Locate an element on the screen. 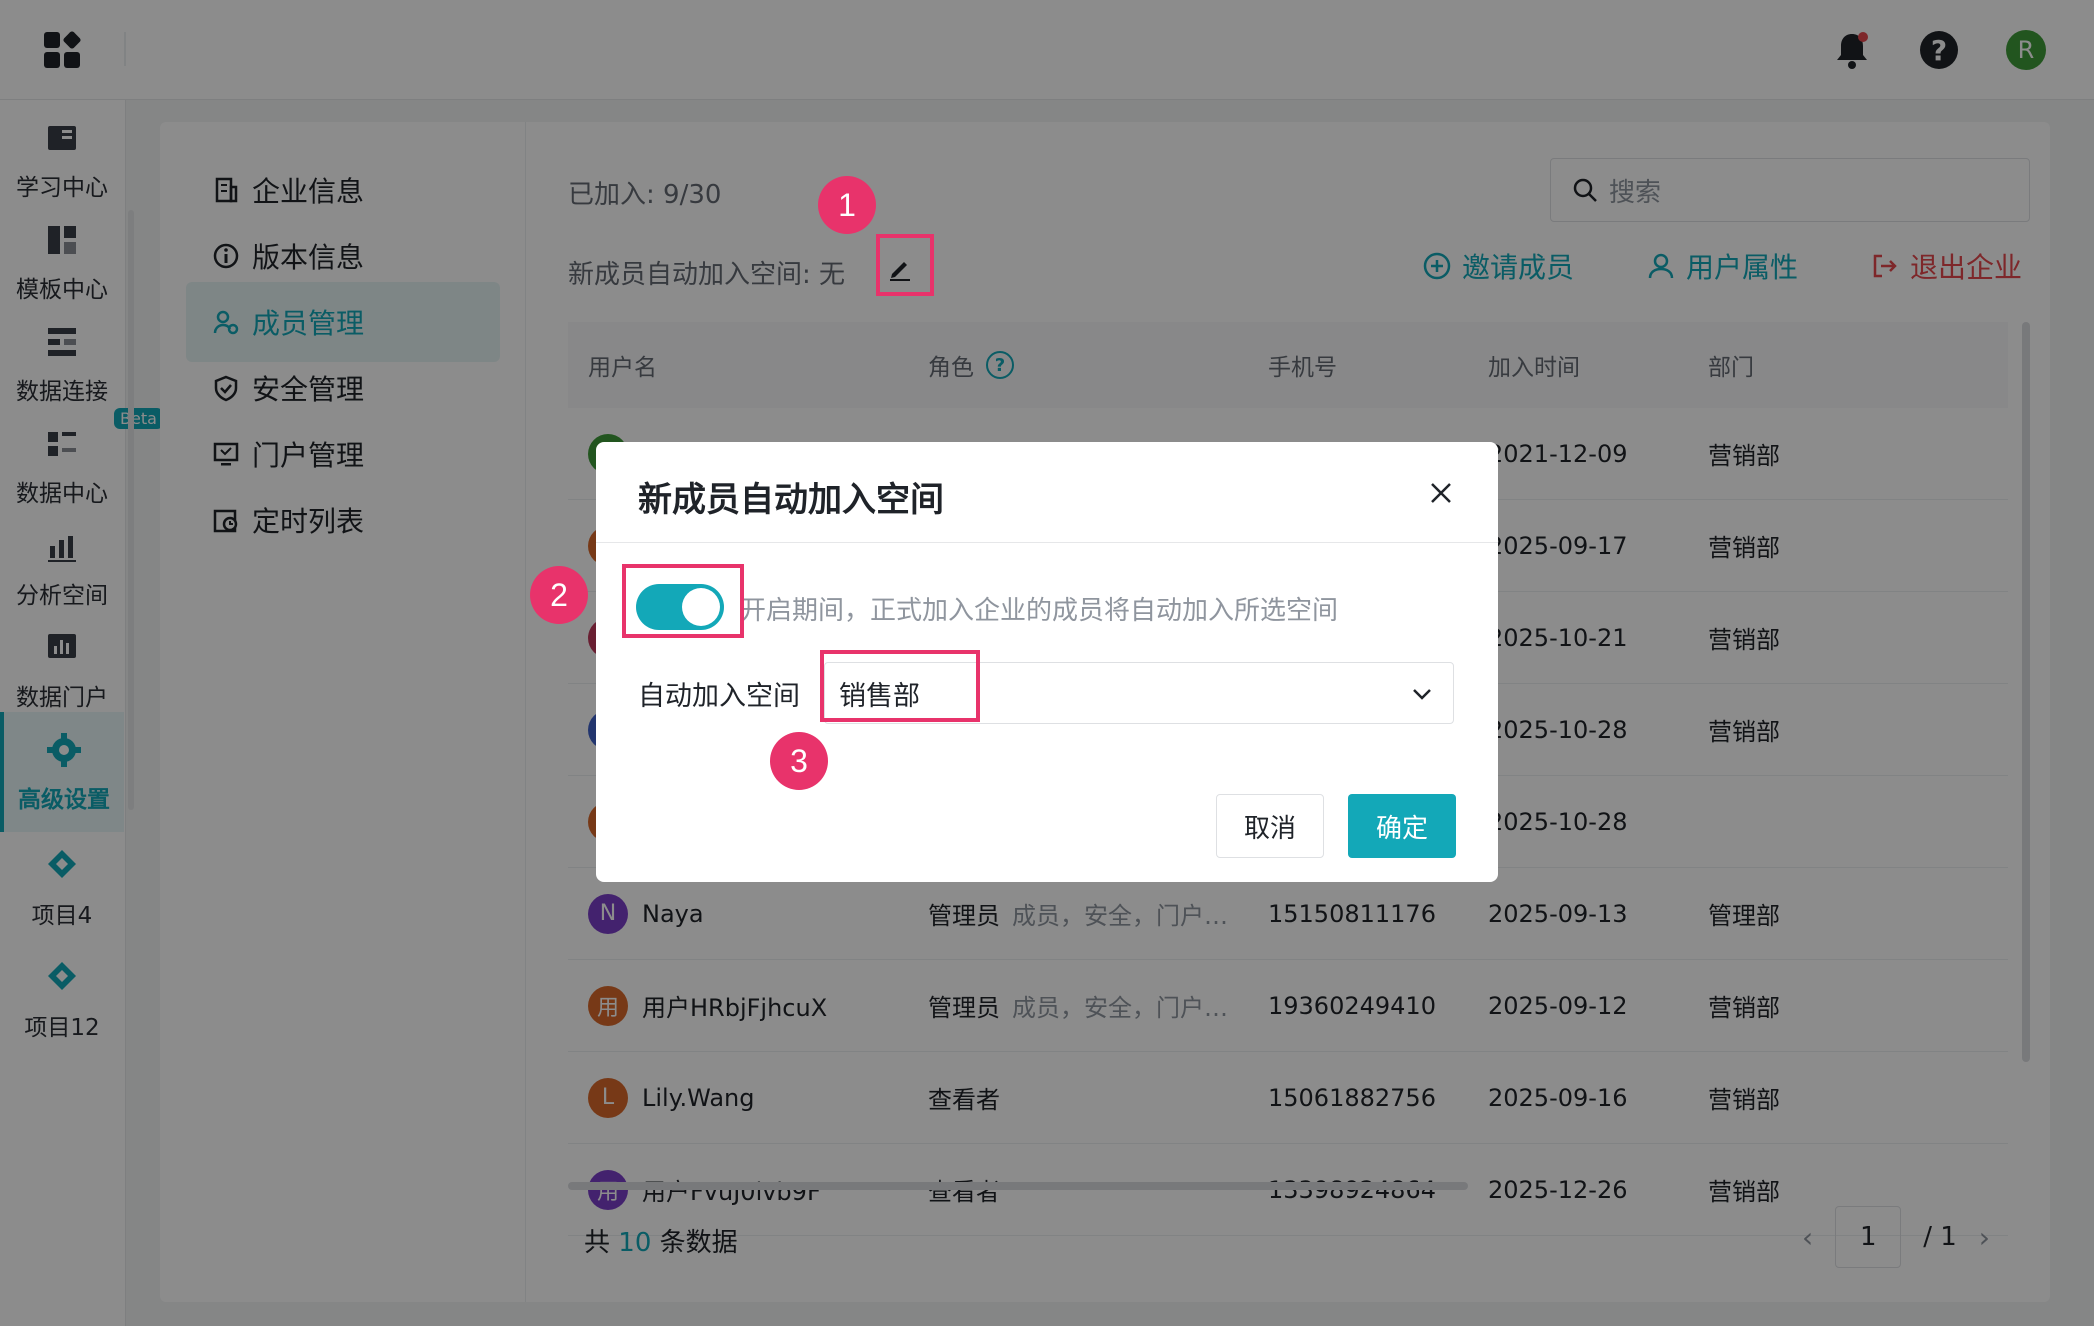  cancel-button: 取消 is located at coordinates (1270, 826).